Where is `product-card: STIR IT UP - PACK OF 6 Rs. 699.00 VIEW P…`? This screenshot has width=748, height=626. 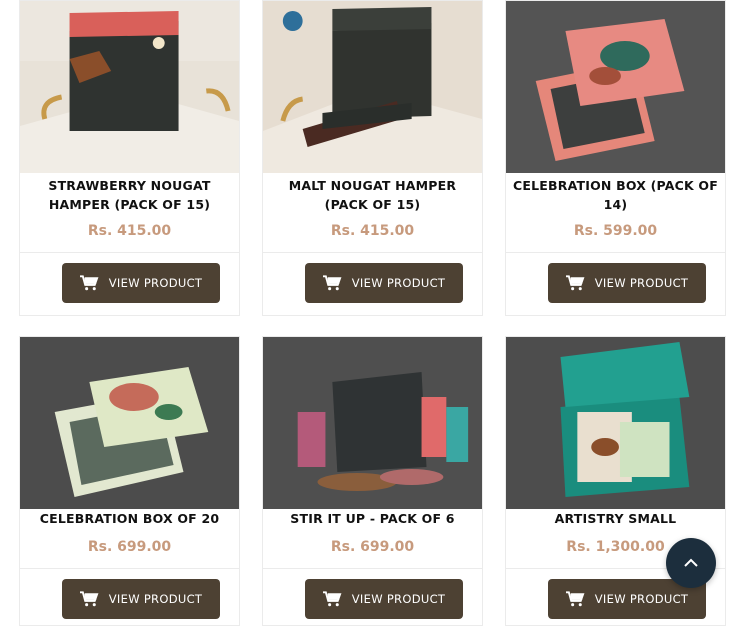
product-card: STIR IT UP - PACK OF 6 Rs. 699.00 VIEW P… is located at coordinates (372, 481).